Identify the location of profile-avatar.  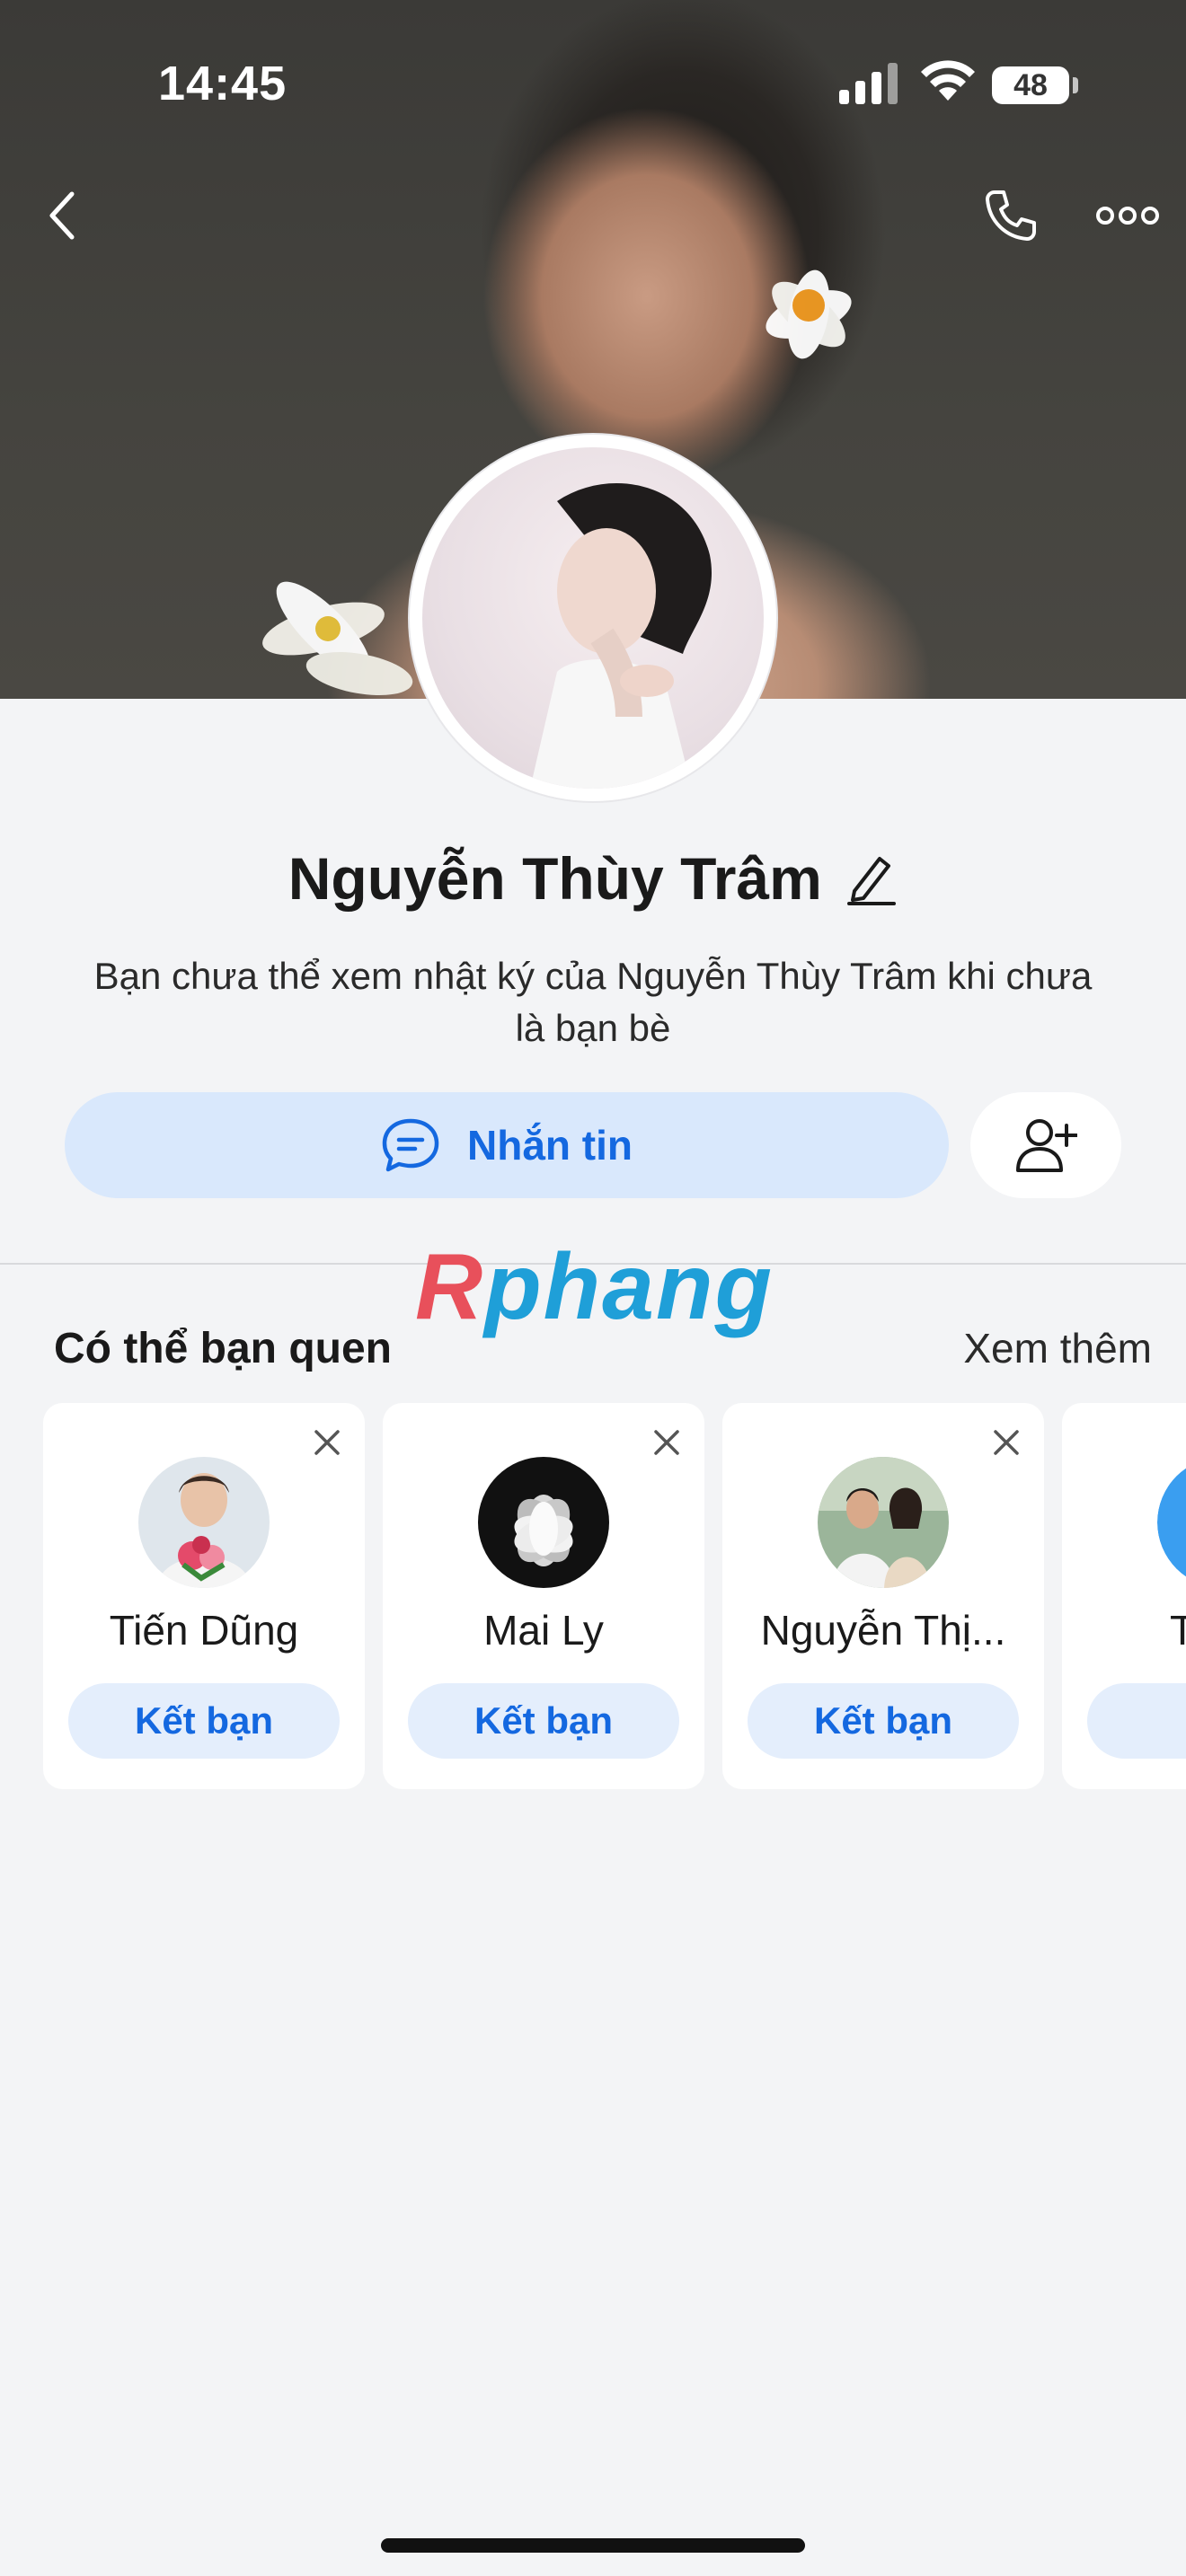
(593, 618).